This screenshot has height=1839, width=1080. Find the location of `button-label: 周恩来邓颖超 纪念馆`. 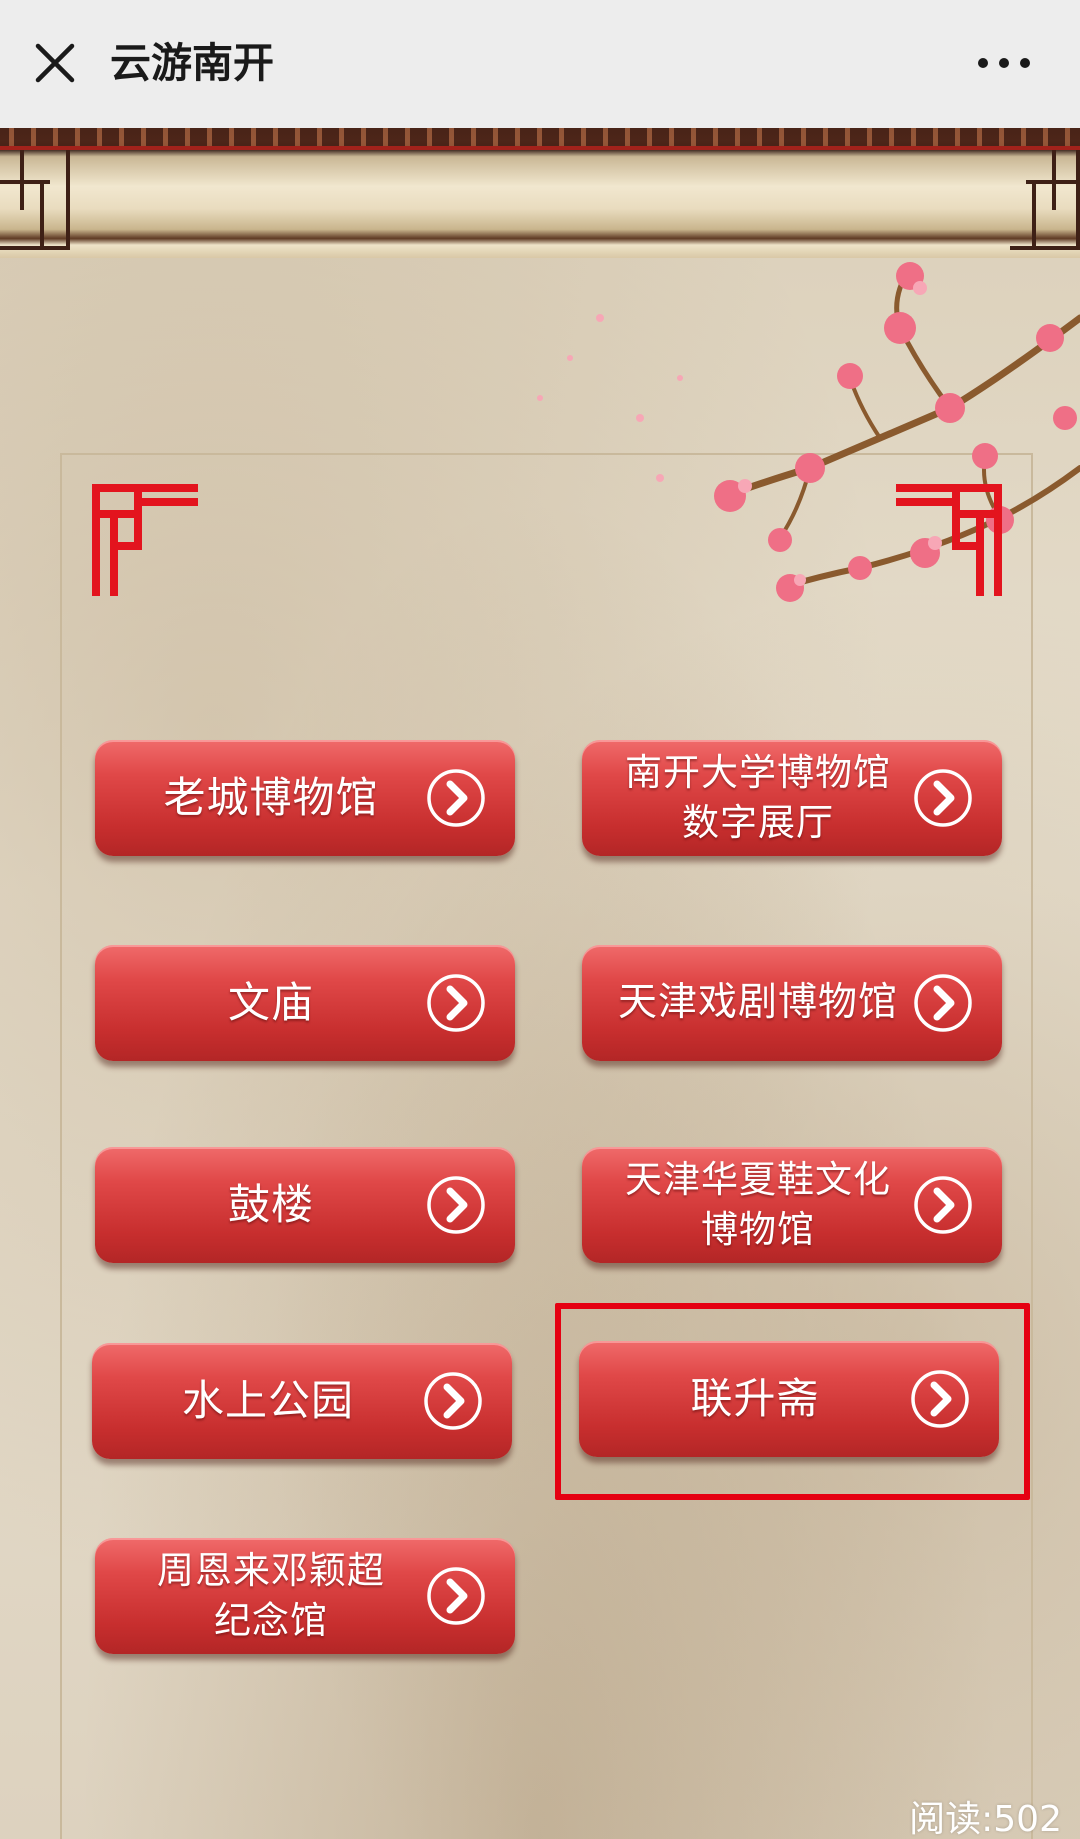

button-label: 周恩来邓颖超 纪念馆 is located at coordinates (271, 1596).